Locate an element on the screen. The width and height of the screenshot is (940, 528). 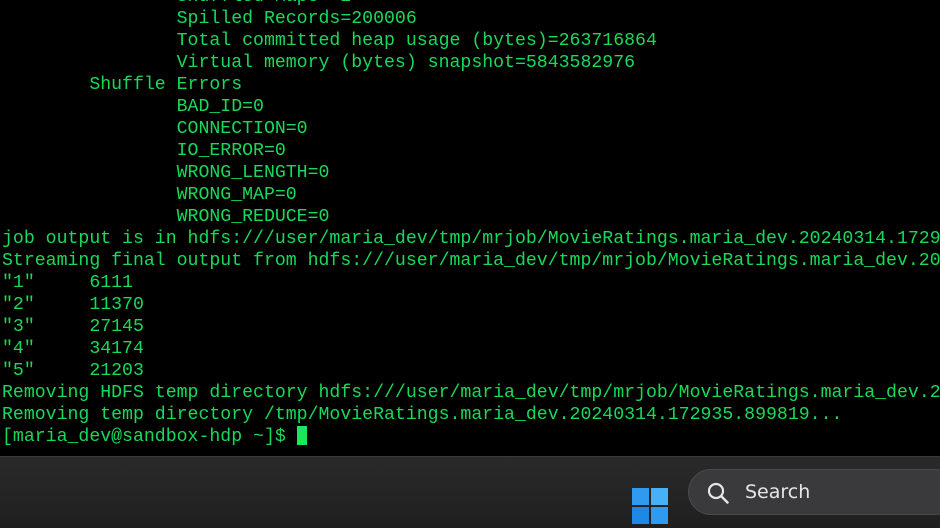
terminal-line: WRONG_MAP=0 is located at coordinates (149, 195).